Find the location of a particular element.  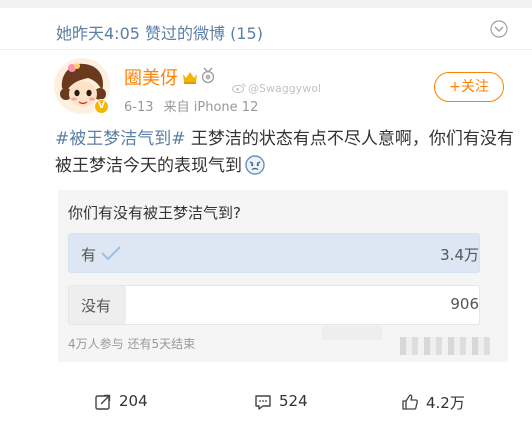

poll-option-no-label: 没有 is located at coordinates (96, 306).